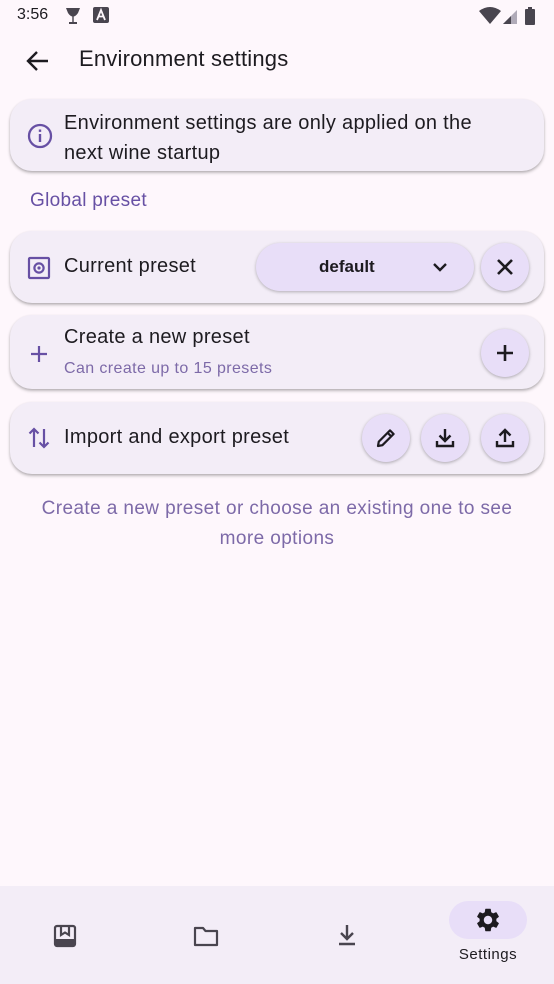 Image resolution: width=554 pixels, height=984 pixels. Describe the element at coordinates (184, 58) in the screenshot. I see `page-title: Environment settings` at that location.